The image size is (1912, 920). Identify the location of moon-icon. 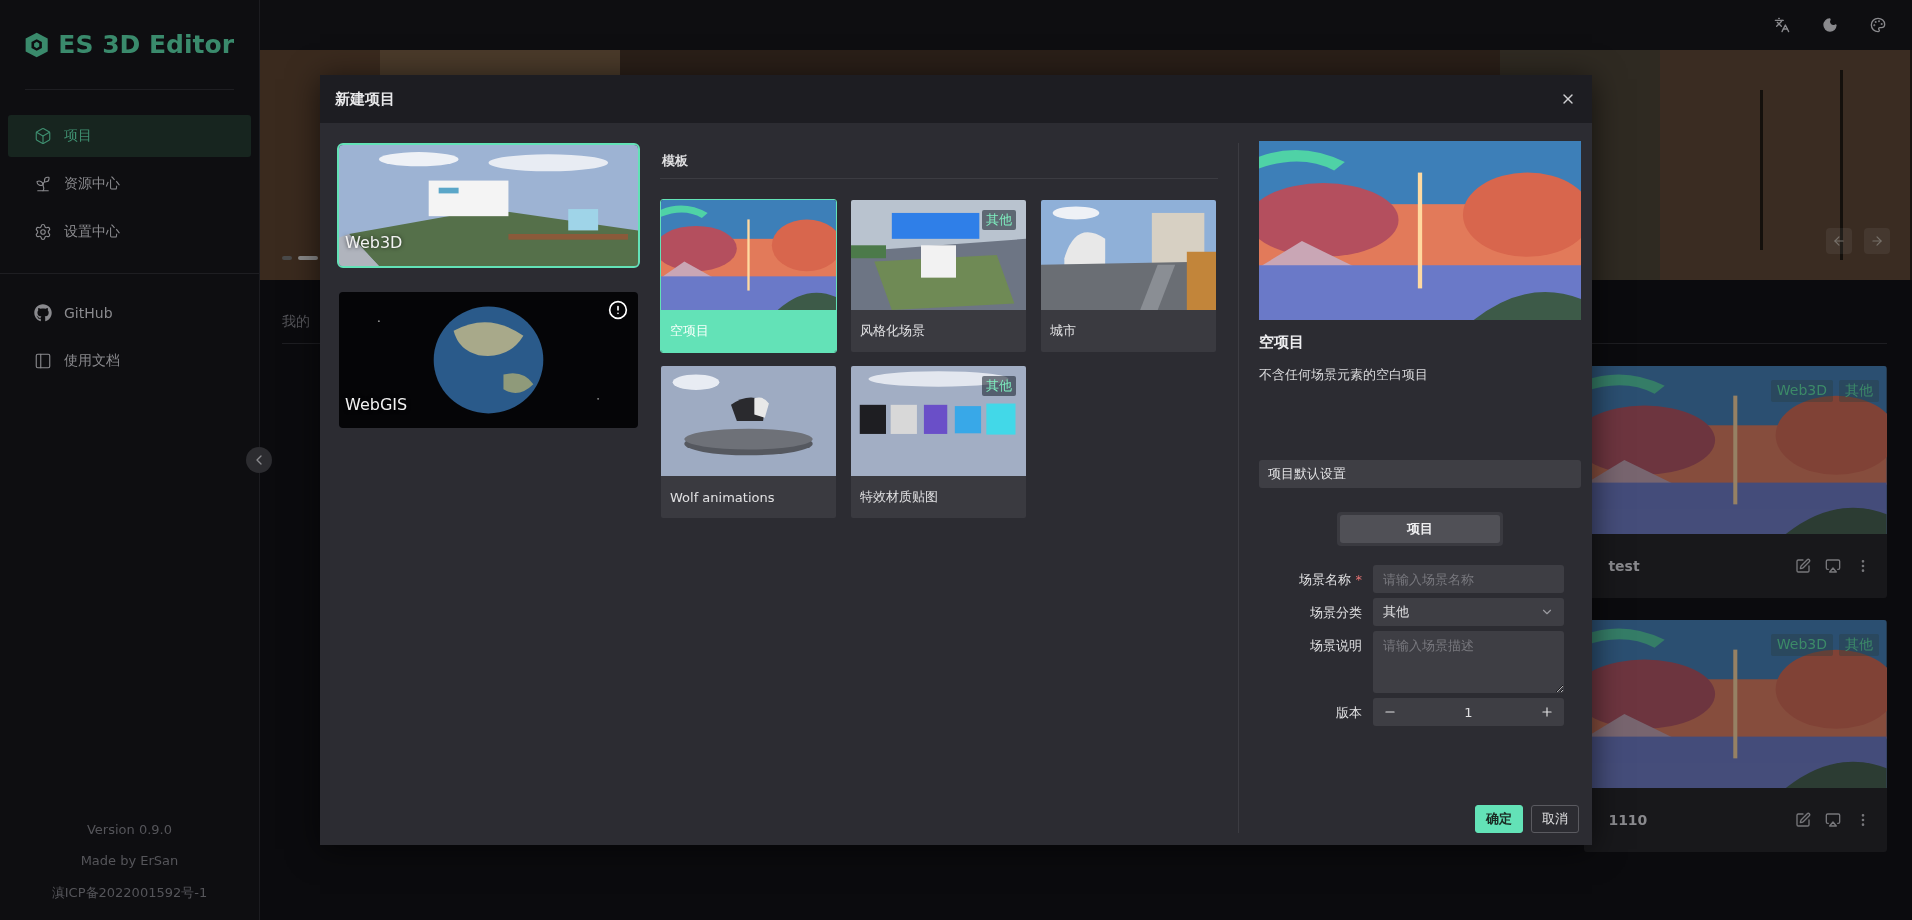
(1830, 25).